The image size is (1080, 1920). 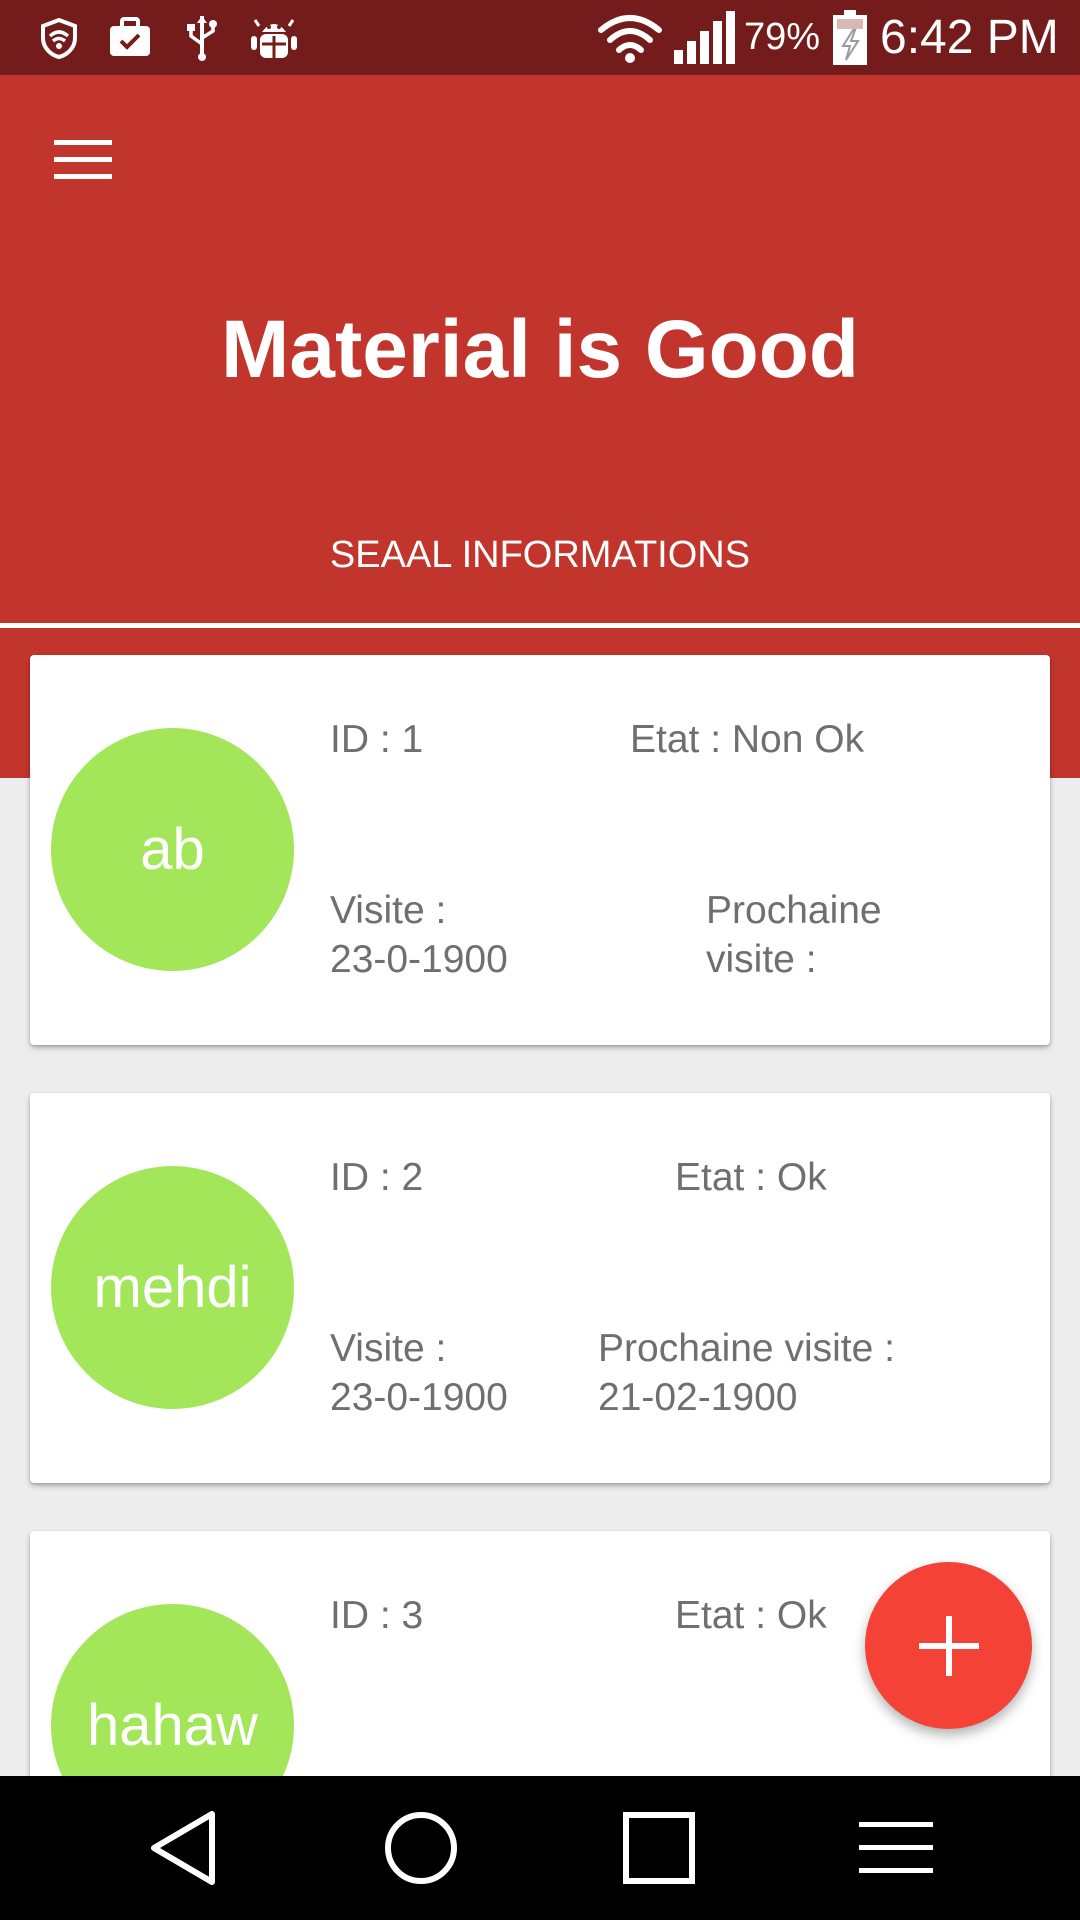 I want to click on android-debug-icon, so click(x=274, y=37).